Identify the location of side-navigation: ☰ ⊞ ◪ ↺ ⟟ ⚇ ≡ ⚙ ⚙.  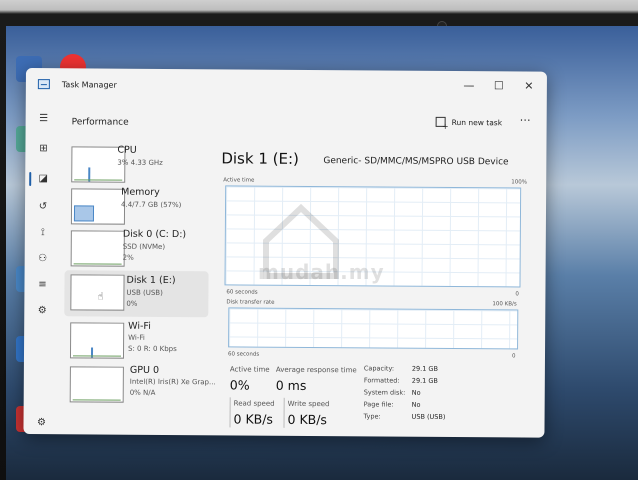
(42, 267).